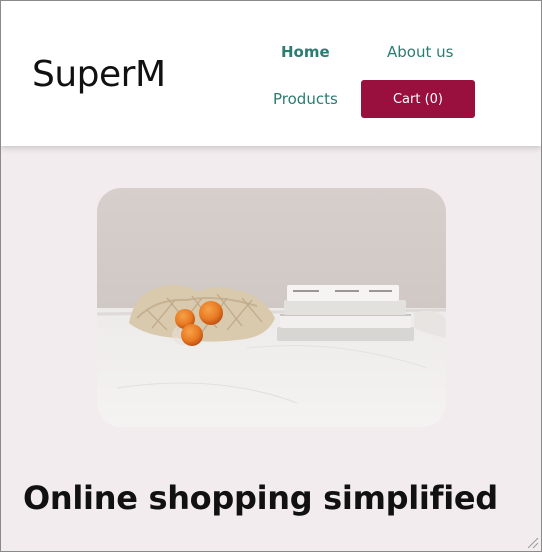 This screenshot has width=542, height=552. I want to click on resize-grip-icon, so click(532, 542).